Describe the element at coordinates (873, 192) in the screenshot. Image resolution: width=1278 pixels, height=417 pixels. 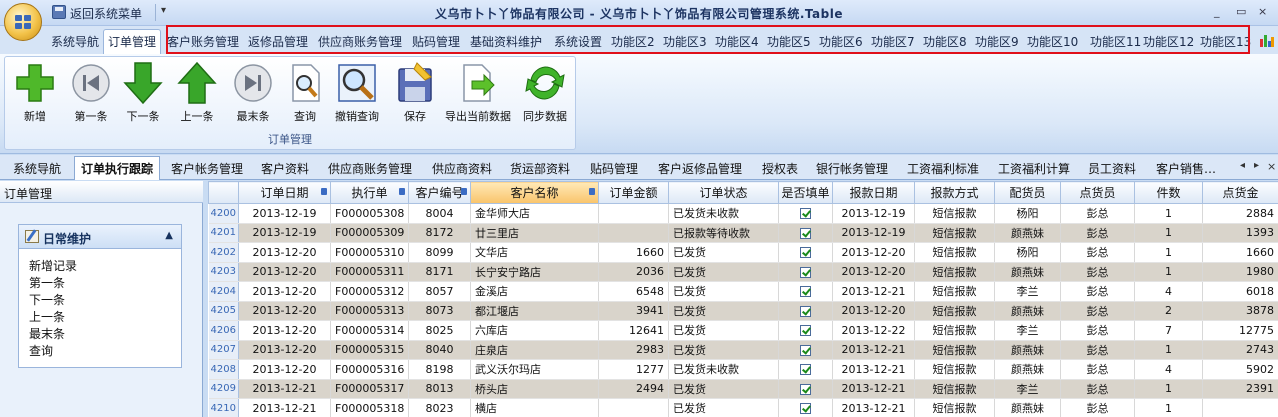
I see `column-header-7: 报款日期` at that location.